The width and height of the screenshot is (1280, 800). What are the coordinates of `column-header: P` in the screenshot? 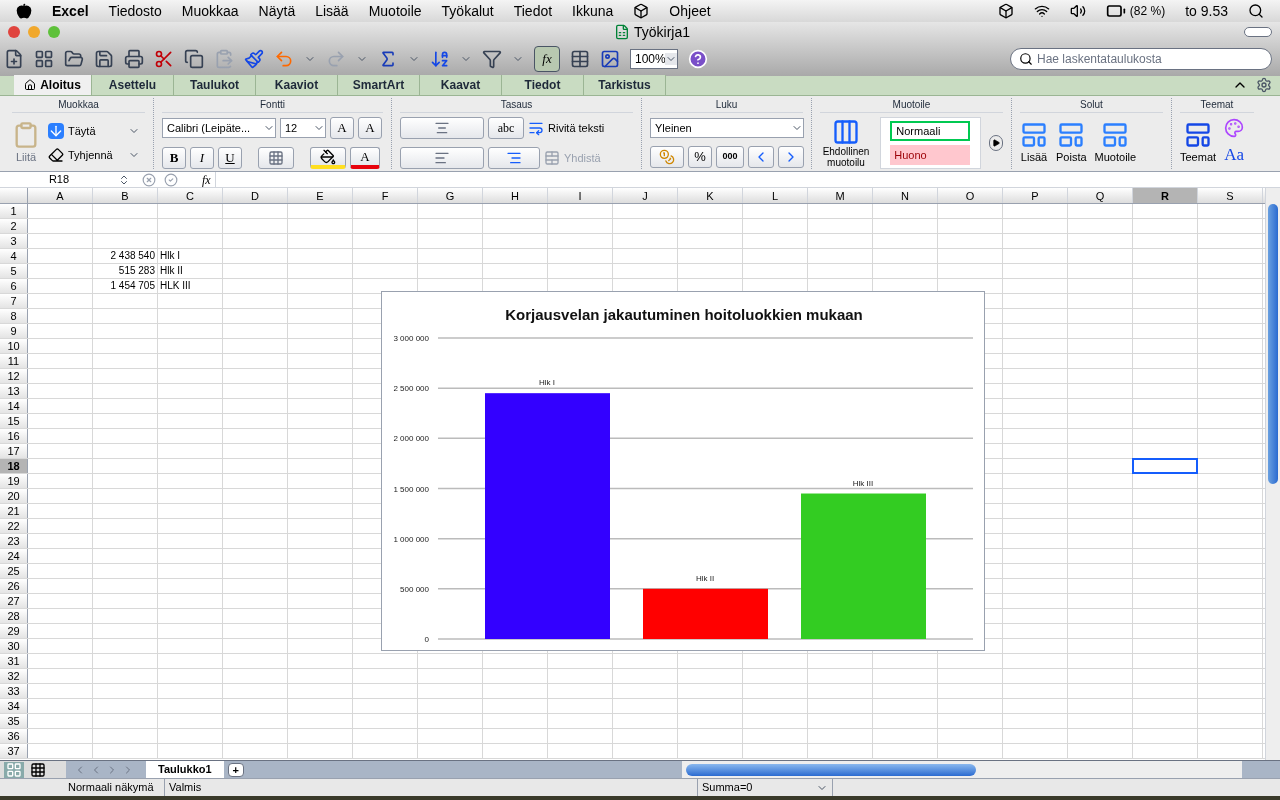 It's located at (1035, 195).